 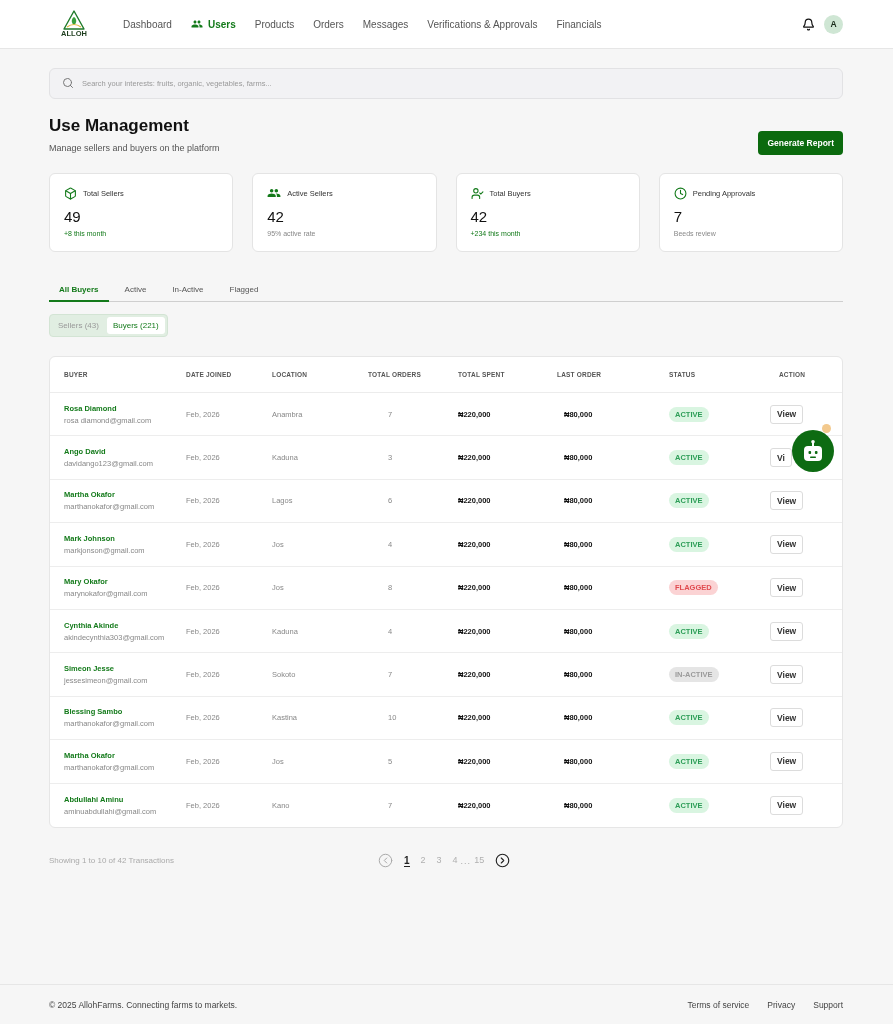 What do you see at coordinates (781, 458) in the screenshot?
I see `view-button: Vi` at bounding box center [781, 458].